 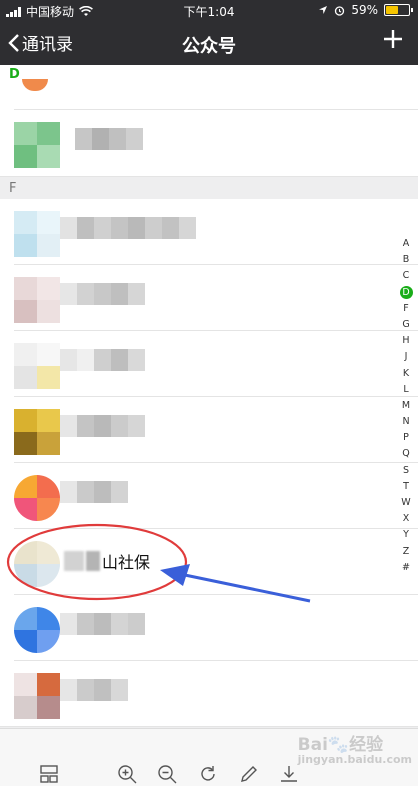 I want to click on zoom-in-icon, so click(x=127, y=774).